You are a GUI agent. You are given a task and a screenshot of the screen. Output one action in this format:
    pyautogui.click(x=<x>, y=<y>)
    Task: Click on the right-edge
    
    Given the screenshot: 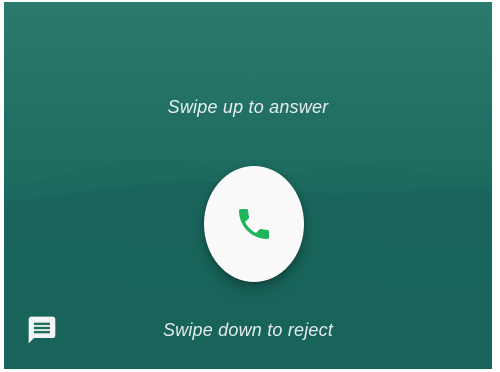 What is the action you would take?
    pyautogui.click(x=496, y=186)
    